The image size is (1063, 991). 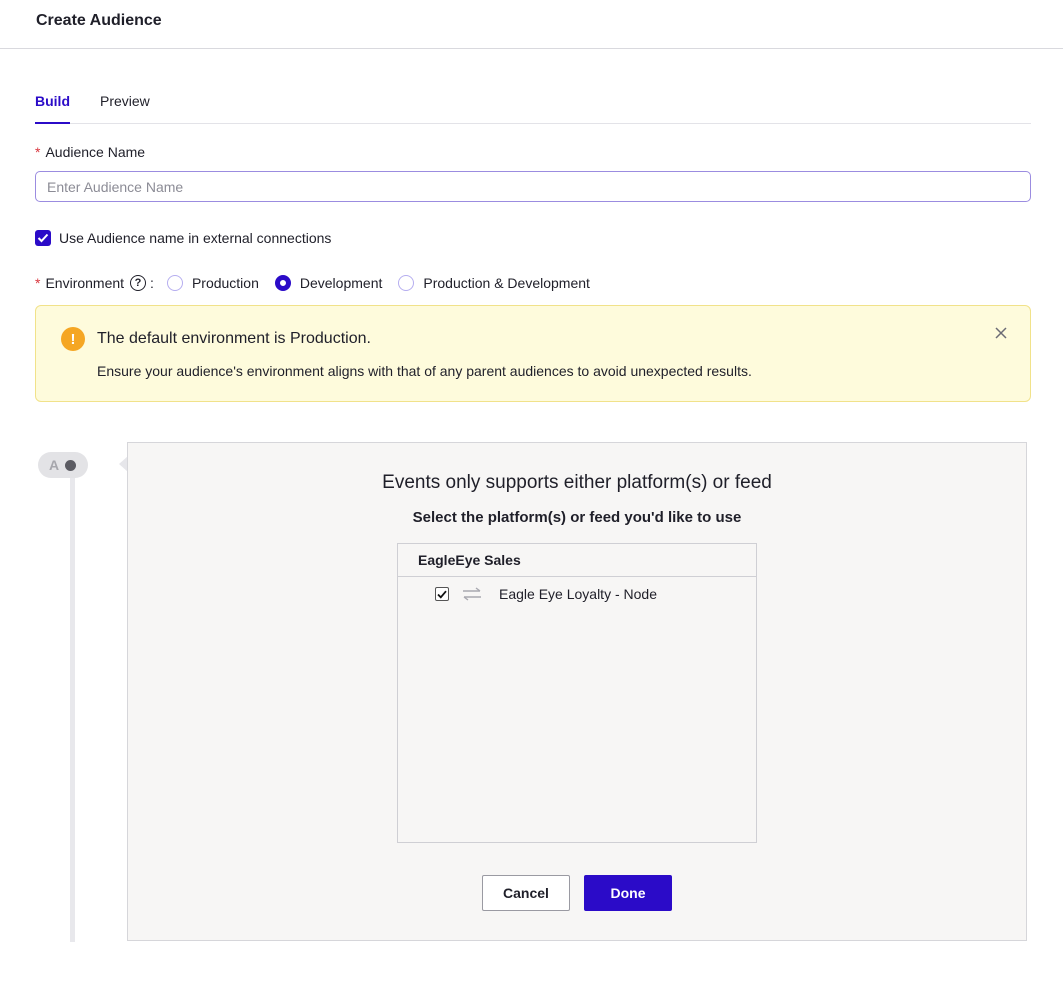 I want to click on platform-label: Eagle Eye Loyalty - Node, so click(x=578, y=594).